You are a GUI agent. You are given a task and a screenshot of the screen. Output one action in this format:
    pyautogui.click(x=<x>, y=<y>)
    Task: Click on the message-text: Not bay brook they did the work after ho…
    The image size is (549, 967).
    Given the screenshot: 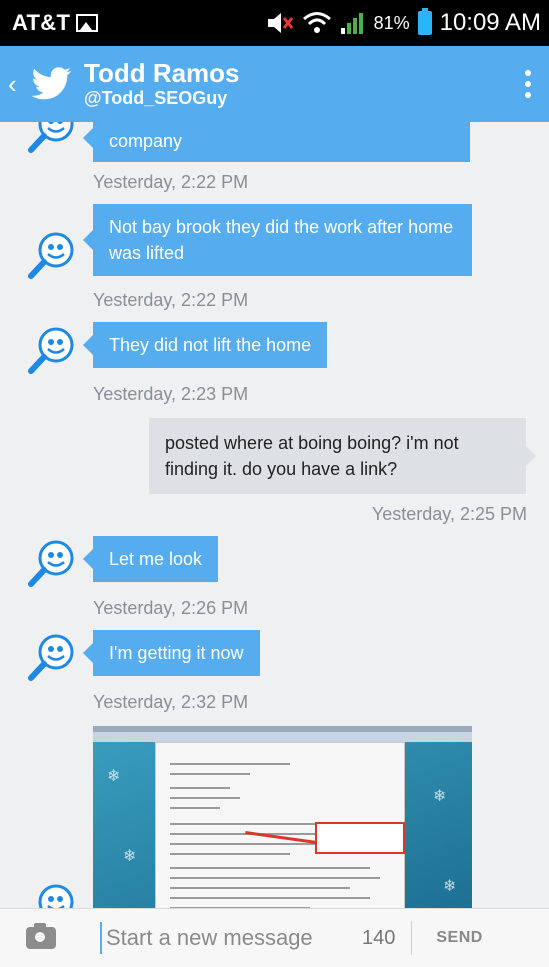 What is the action you would take?
    pyautogui.click(x=281, y=240)
    